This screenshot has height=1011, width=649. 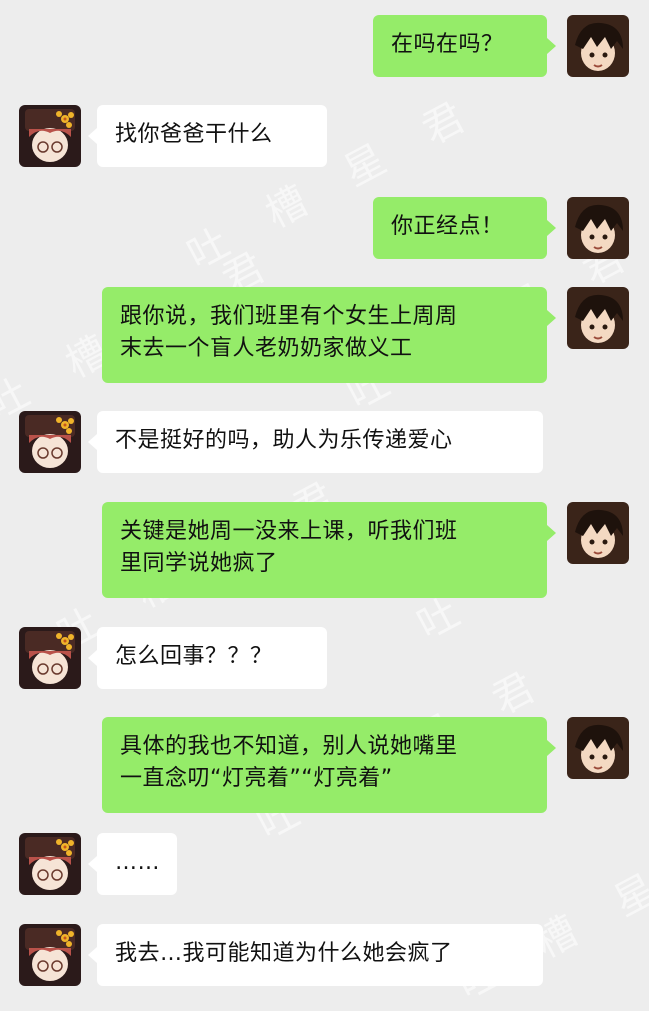 What do you see at coordinates (324, 335) in the screenshot?
I see `message-bubble: 跟你说，我们班里有个女生上周周 末去一个盲人老奶奶家做义工` at bounding box center [324, 335].